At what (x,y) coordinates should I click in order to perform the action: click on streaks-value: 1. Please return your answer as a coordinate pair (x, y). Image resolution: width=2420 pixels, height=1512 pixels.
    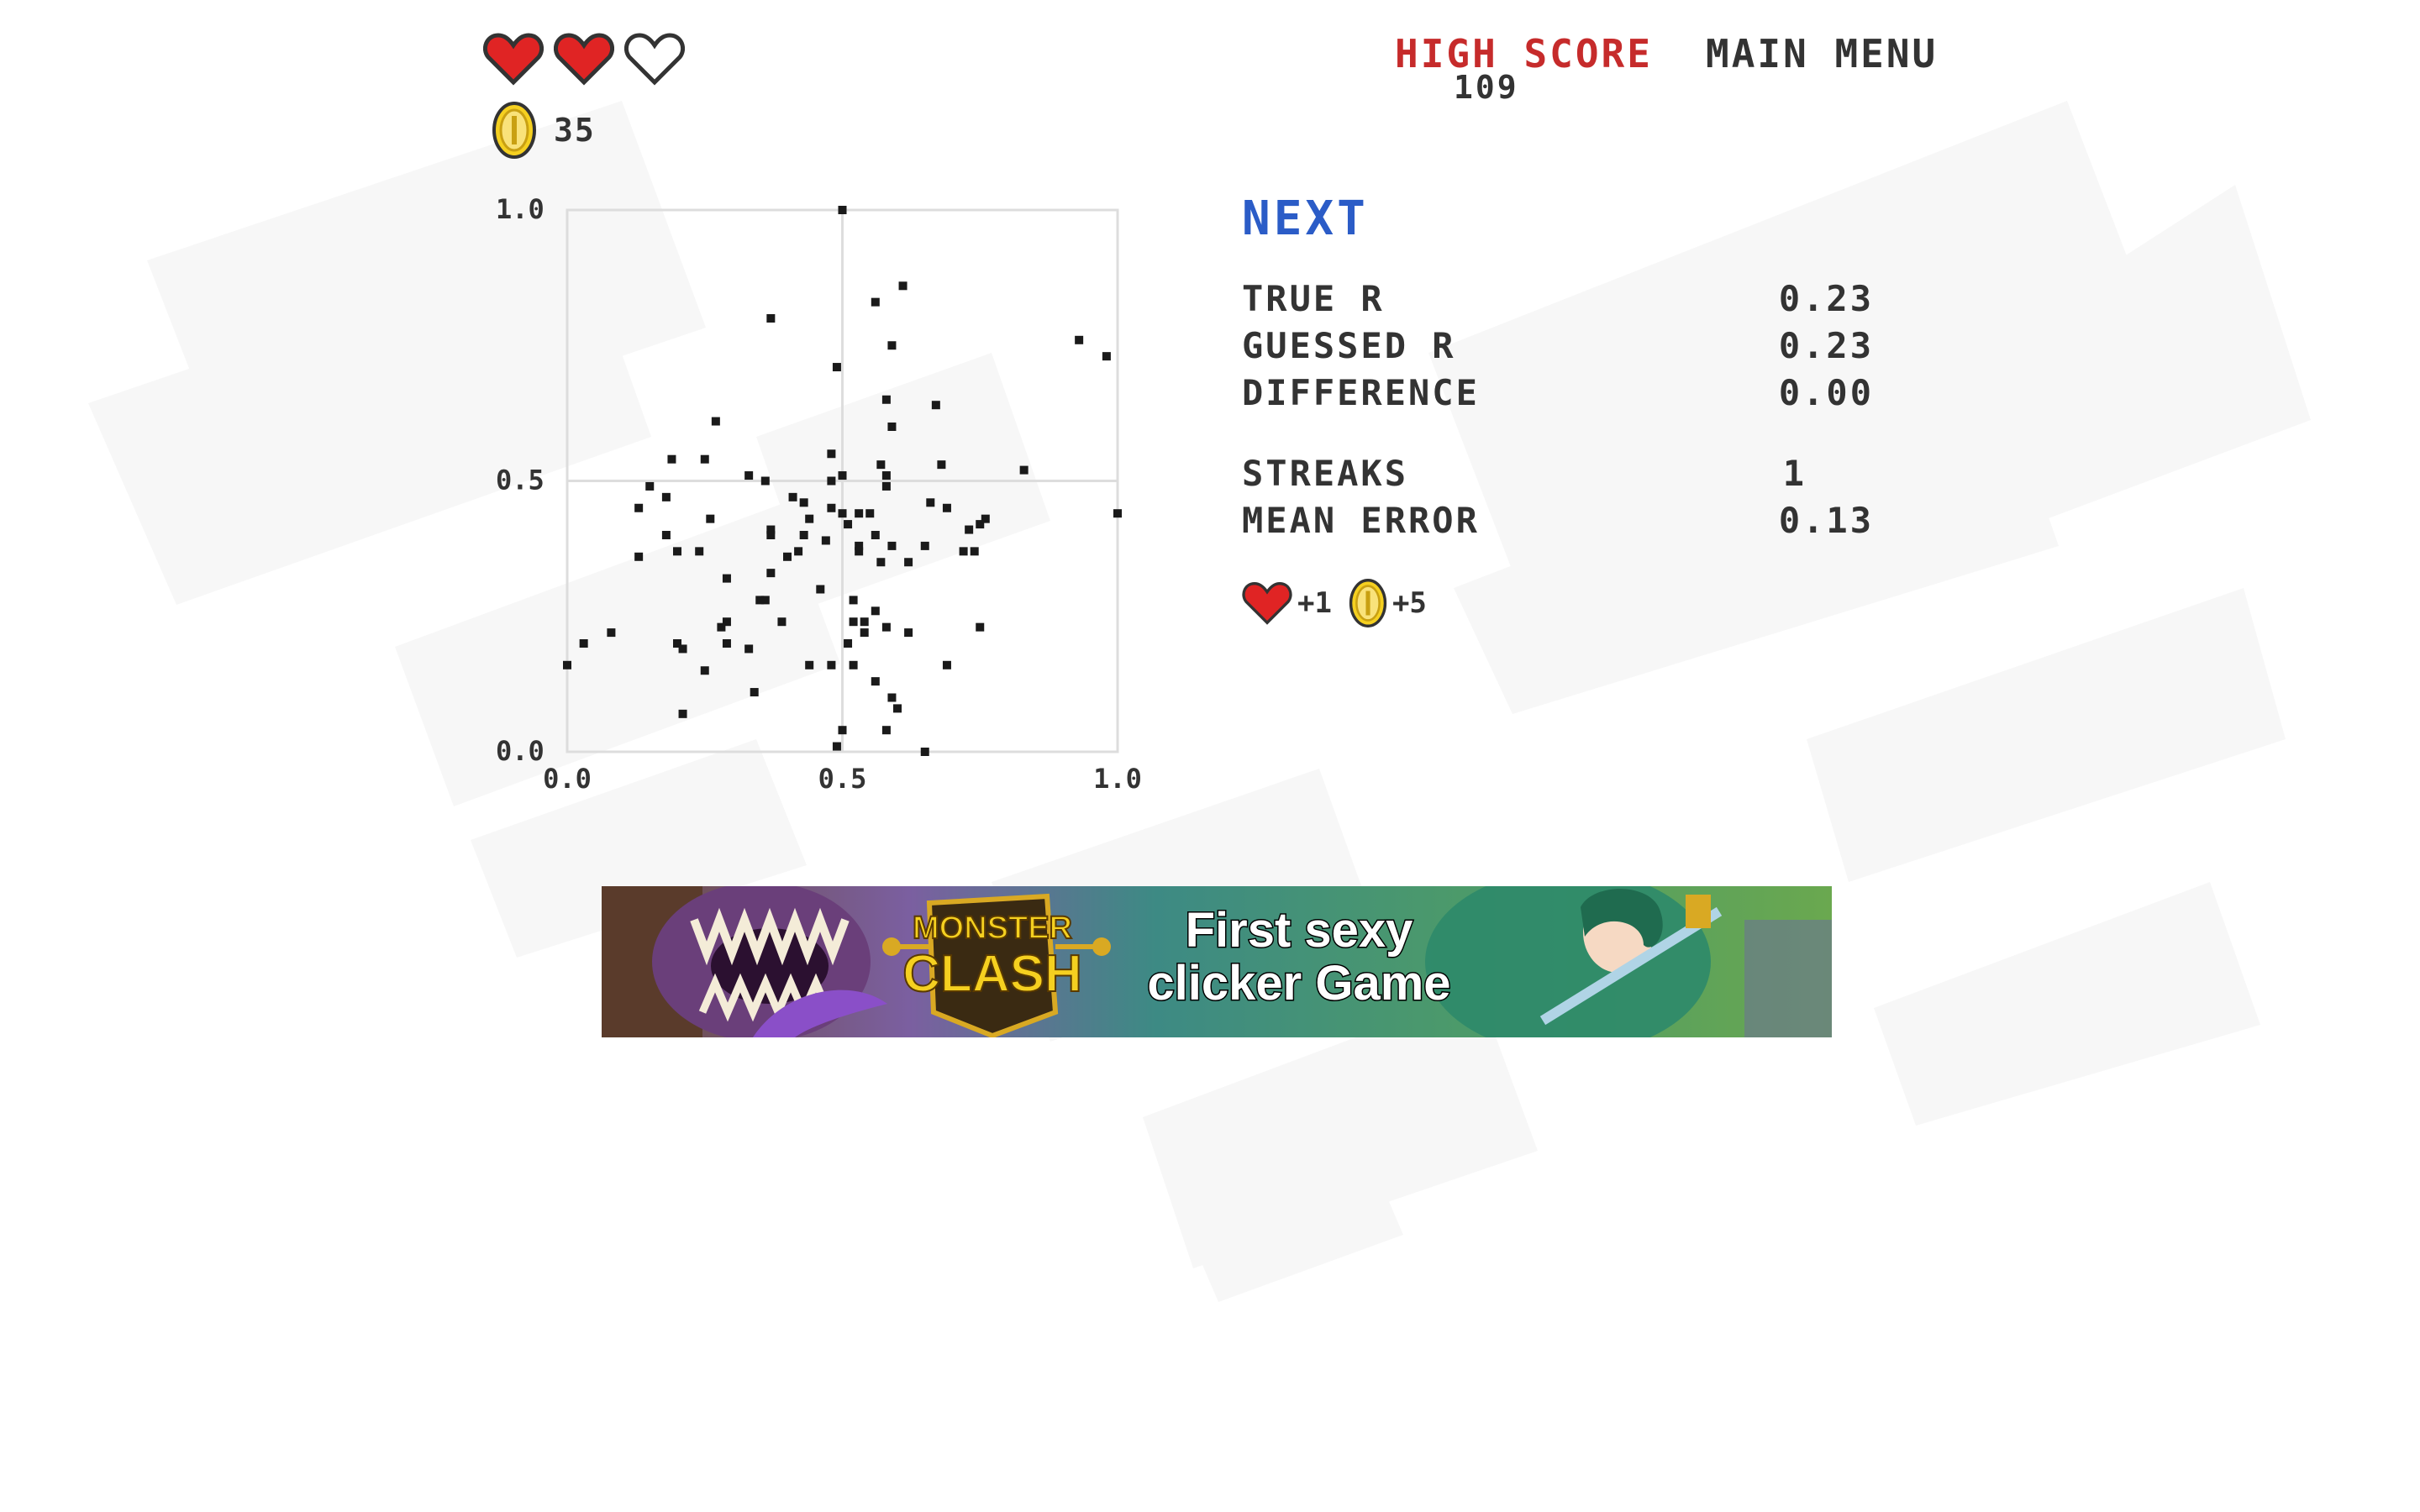
    Looking at the image, I should click on (1795, 473).